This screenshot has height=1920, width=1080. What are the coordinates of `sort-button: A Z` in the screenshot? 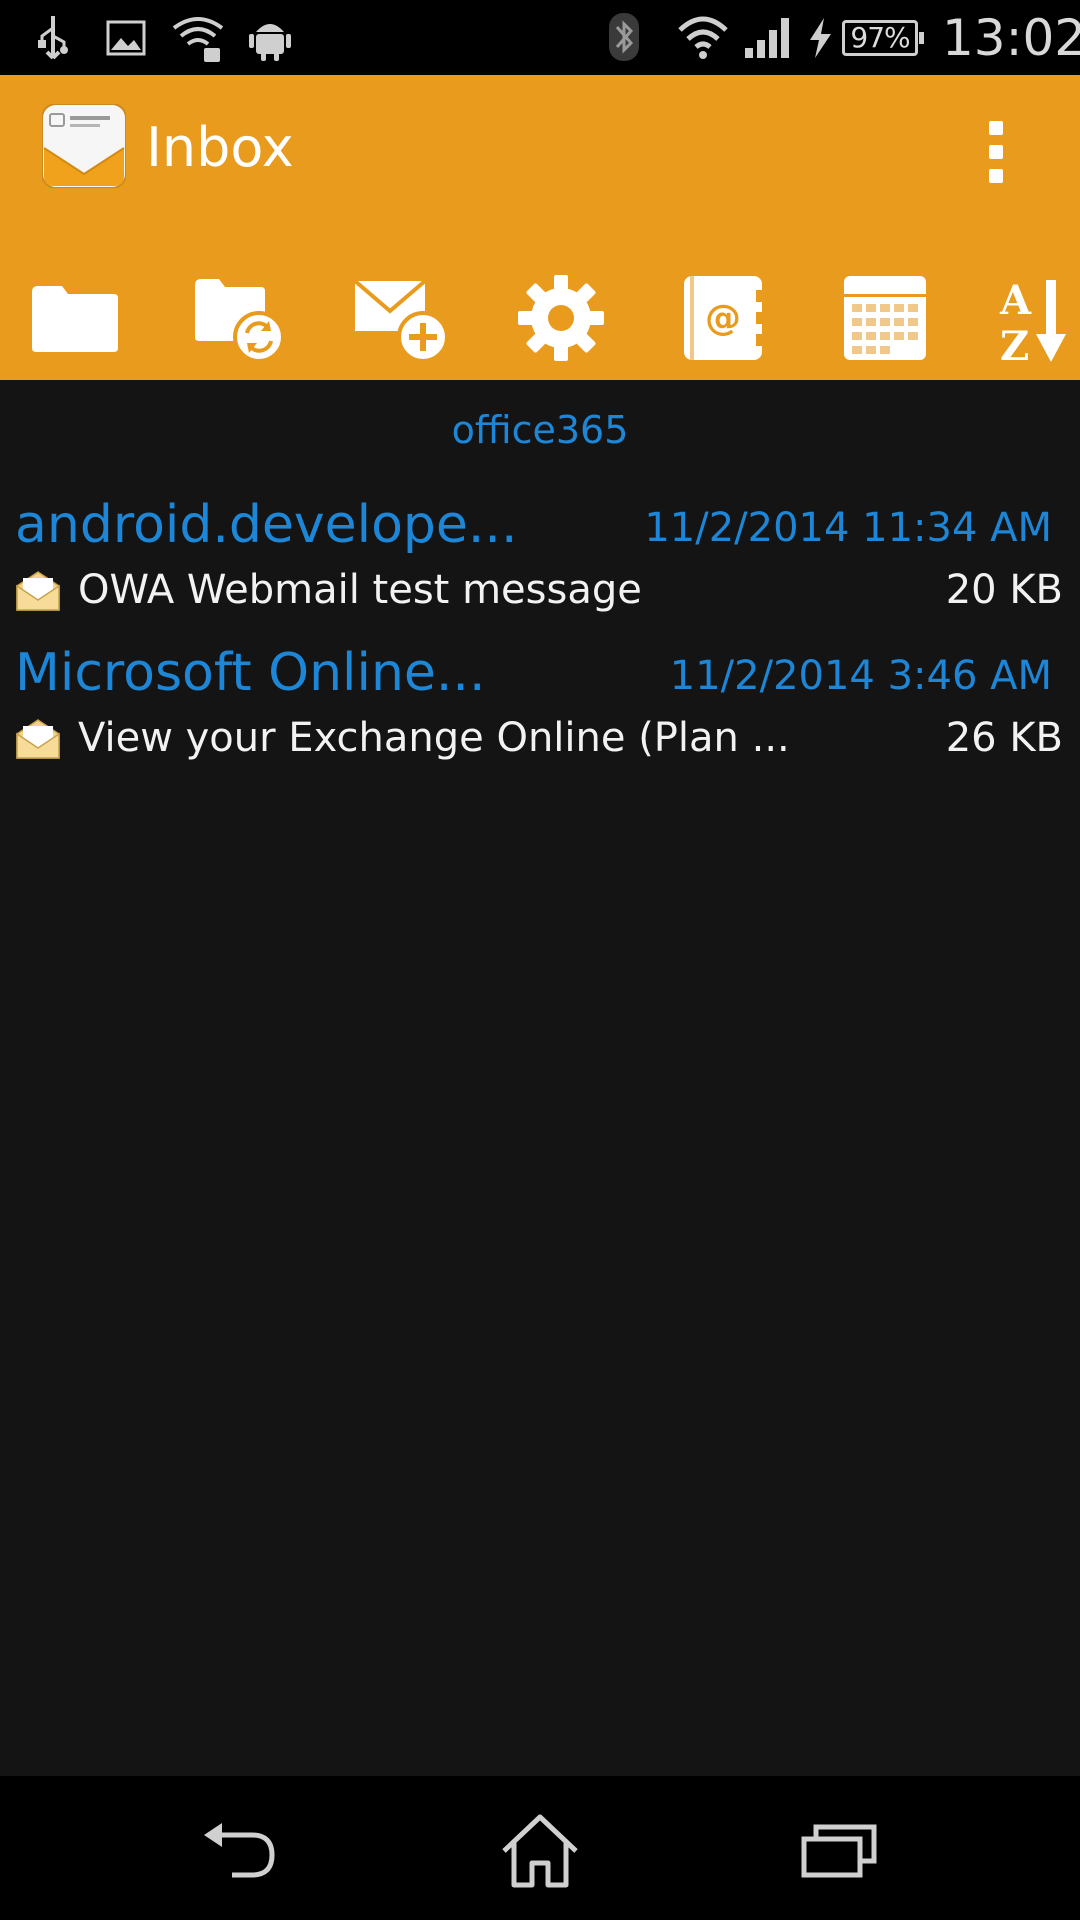 It's located at (1035, 317).